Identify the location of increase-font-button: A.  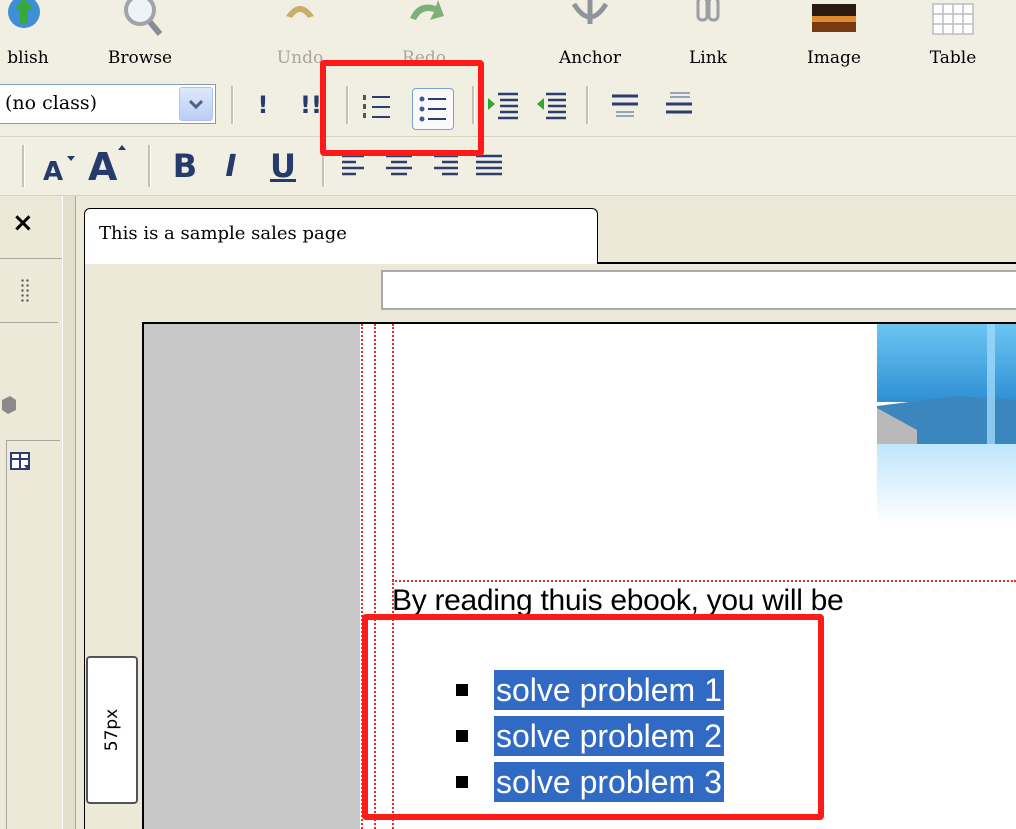
(107, 163).